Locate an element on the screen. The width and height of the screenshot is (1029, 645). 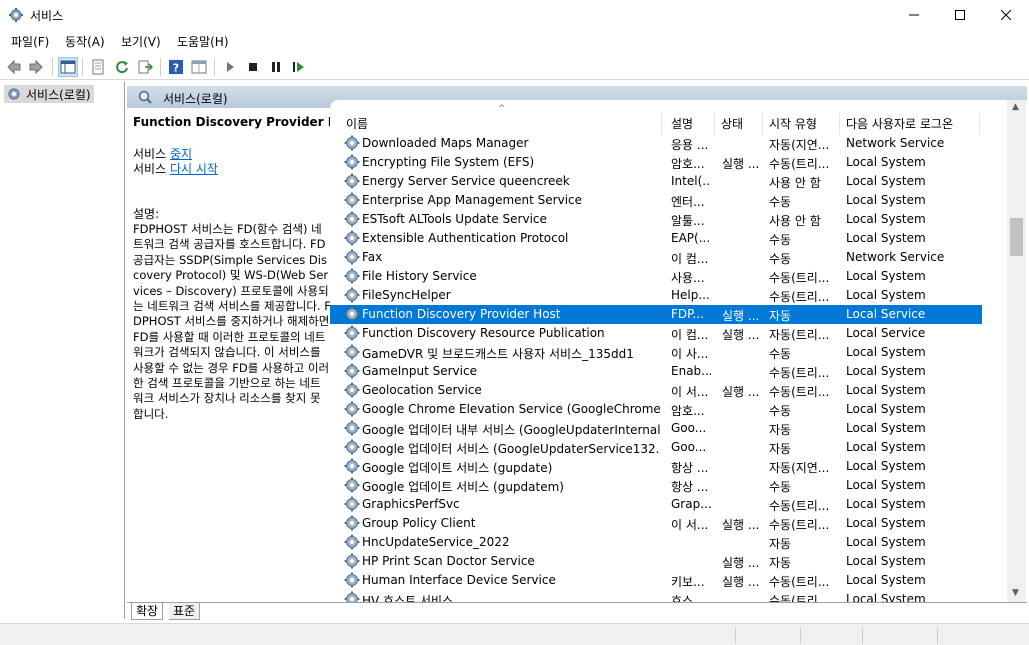
menu-action: 동작(A) is located at coordinates (85, 41).